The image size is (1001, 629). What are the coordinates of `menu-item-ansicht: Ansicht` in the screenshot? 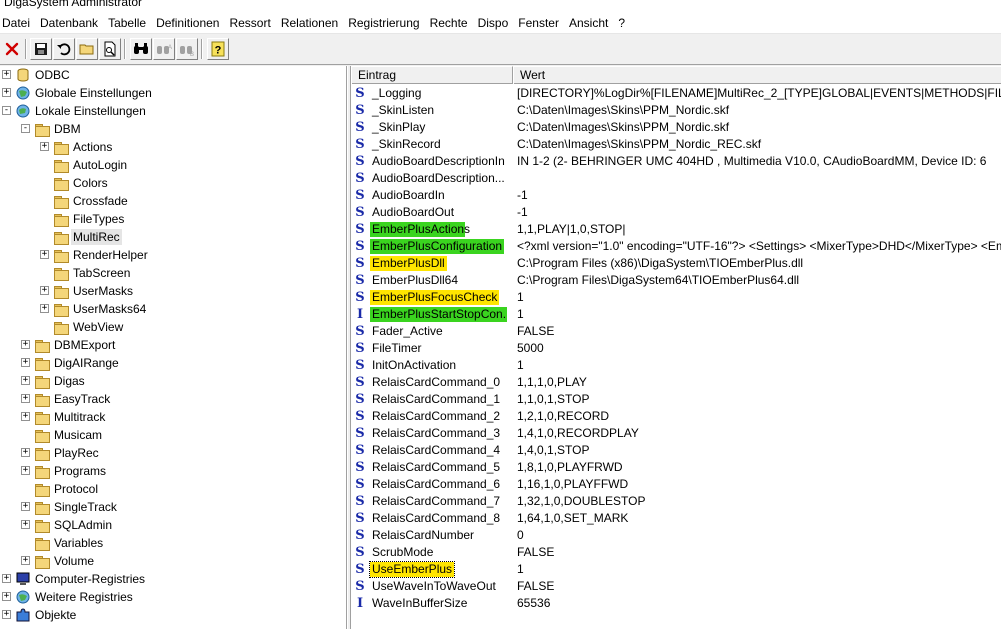 It's located at (588, 23).